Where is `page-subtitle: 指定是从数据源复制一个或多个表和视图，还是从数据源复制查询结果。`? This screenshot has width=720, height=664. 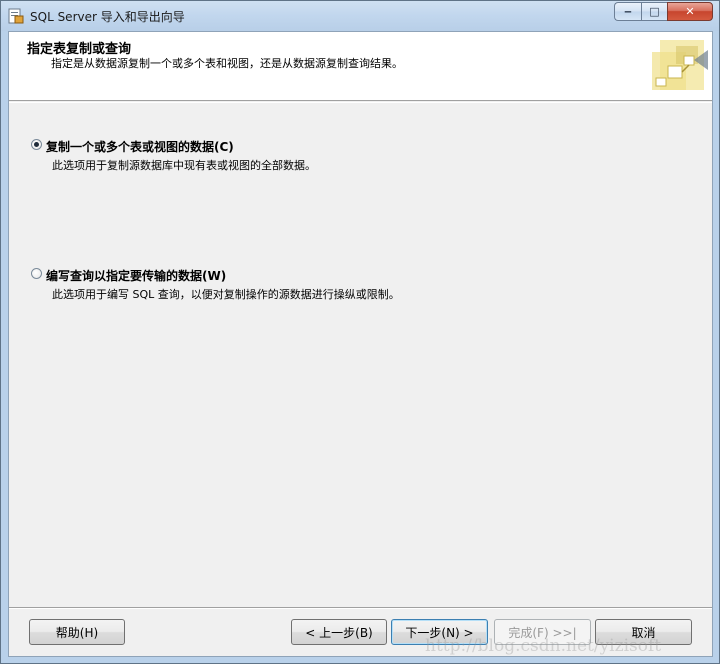 page-subtitle: 指定是从数据源复制一个或多个表和视图，还是从数据源复制查询结果。 is located at coordinates (227, 63).